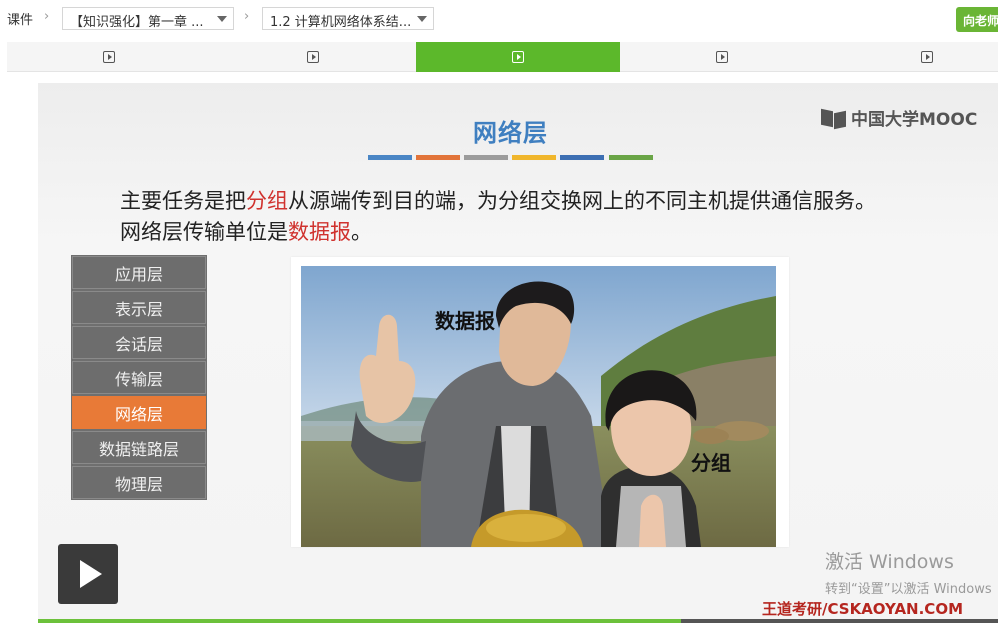 The height and width of the screenshot is (623, 998). What do you see at coordinates (139, 412) in the screenshot?
I see `osi-layer-network: 网络层` at bounding box center [139, 412].